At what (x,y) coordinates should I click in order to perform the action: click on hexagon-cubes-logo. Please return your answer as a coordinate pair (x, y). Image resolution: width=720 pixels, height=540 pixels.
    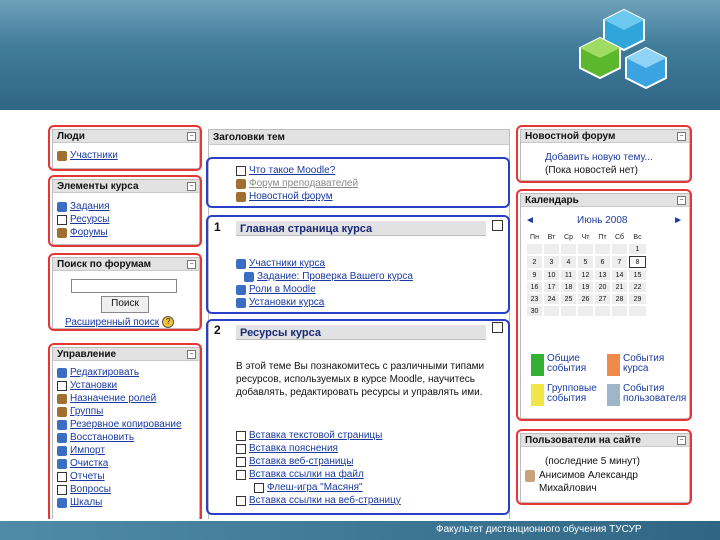
    Looking at the image, I should click on (623, 49).